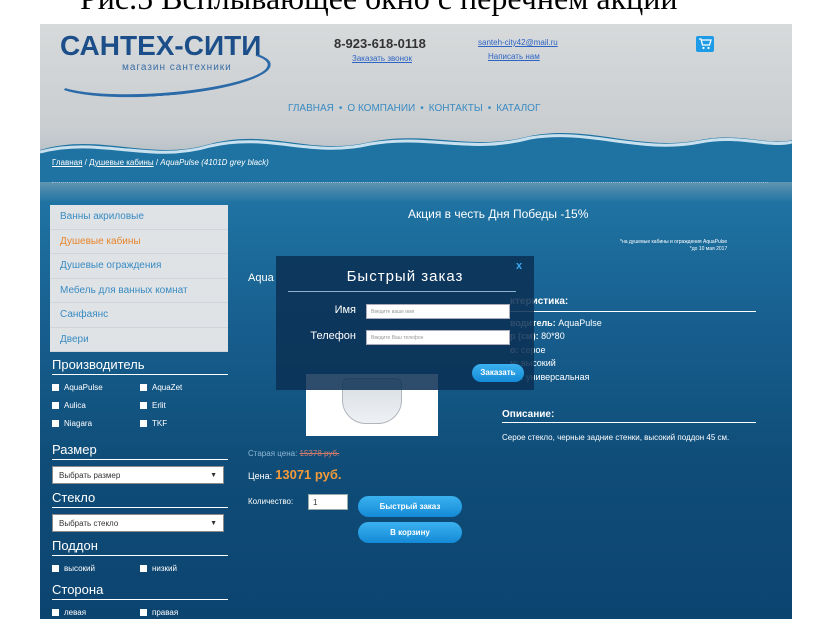 The image size is (832, 619). What do you see at coordinates (160, 423) in the screenshot?
I see `checkbox-label: TKF` at bounding box center [160, 423].